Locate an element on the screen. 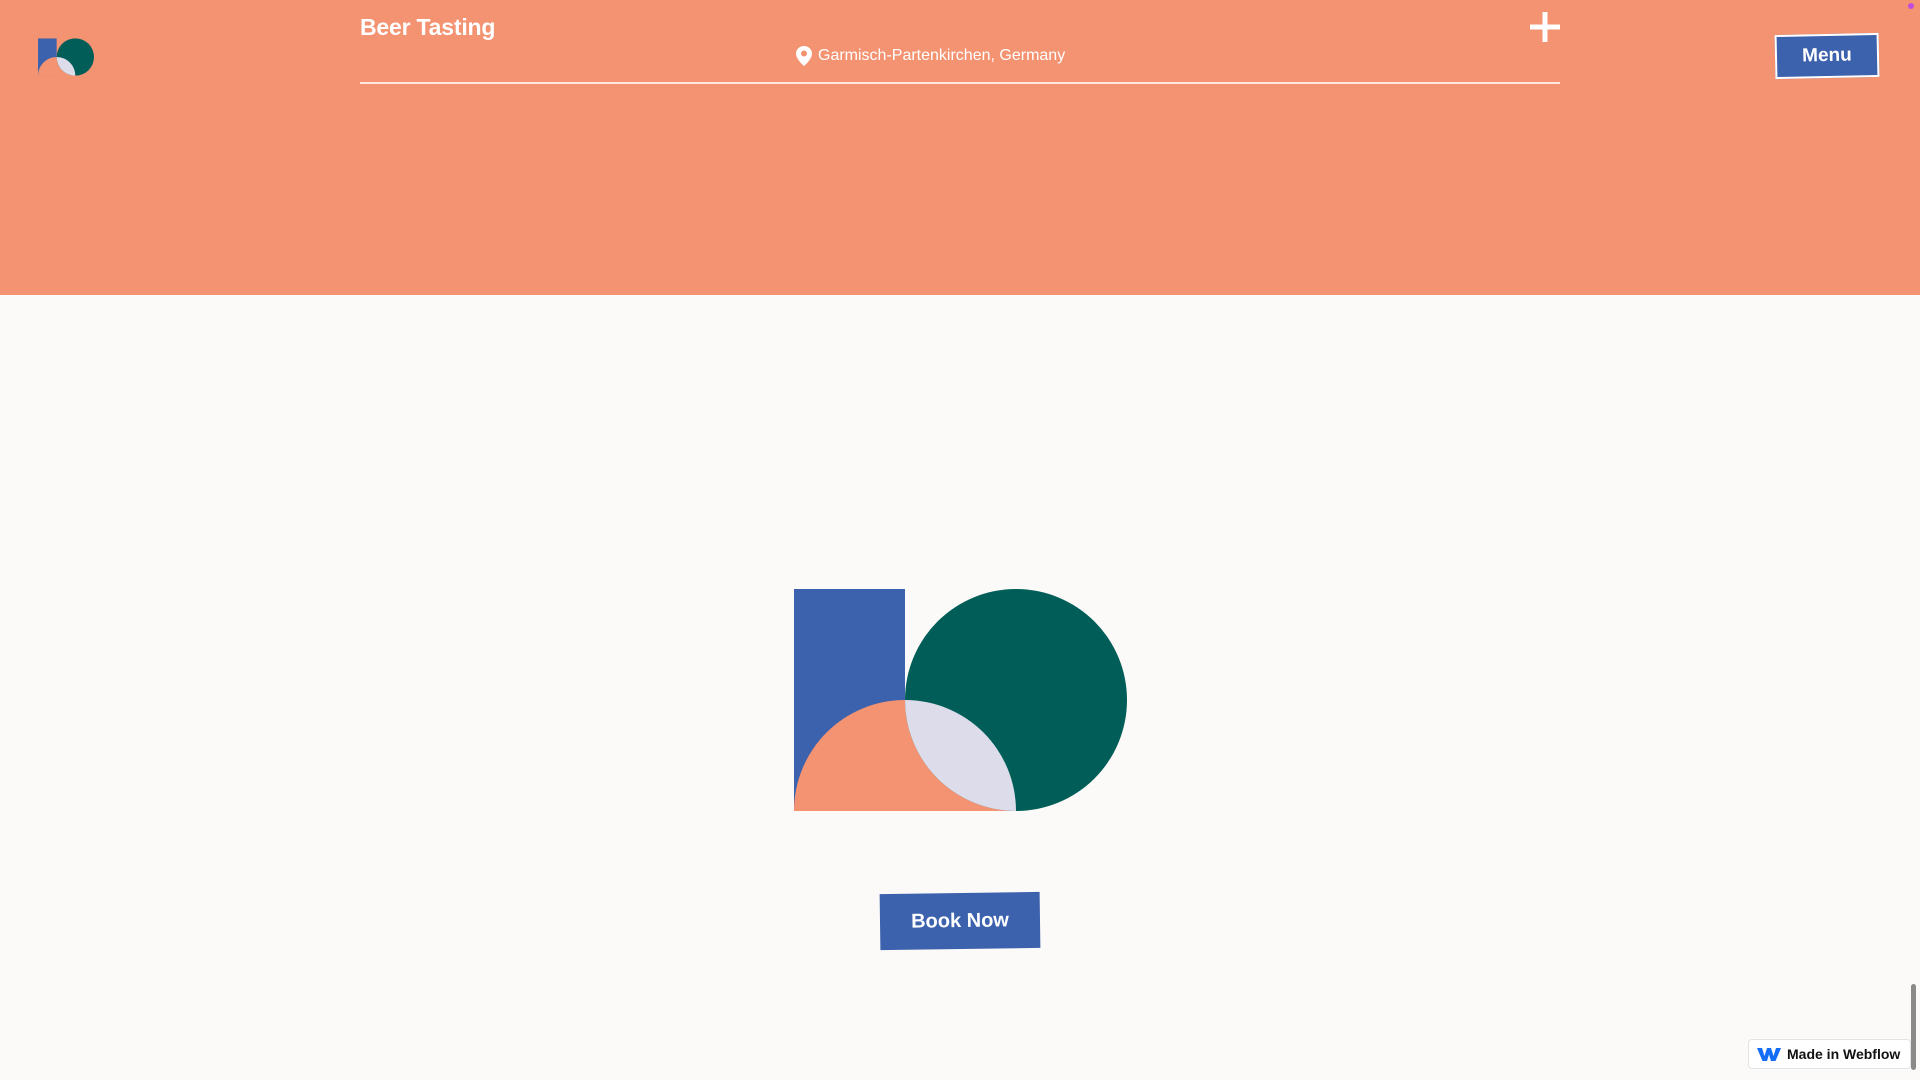 The height and width of the screenshot is (1080, 1920). made-in-webflow-label: Made in Webflow is located at coordinates (1844, 1054).